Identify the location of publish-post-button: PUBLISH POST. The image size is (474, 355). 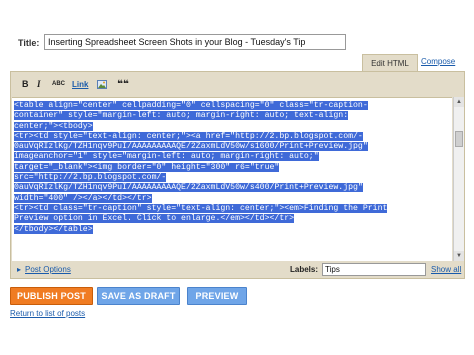
(51, 296).